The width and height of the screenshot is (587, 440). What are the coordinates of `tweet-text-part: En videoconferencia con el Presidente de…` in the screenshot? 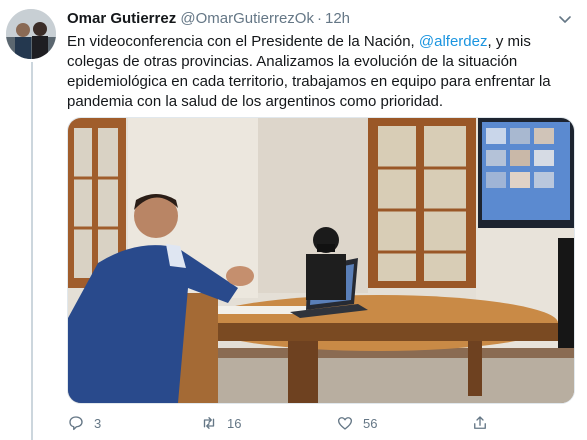 It's located at (243, 41).